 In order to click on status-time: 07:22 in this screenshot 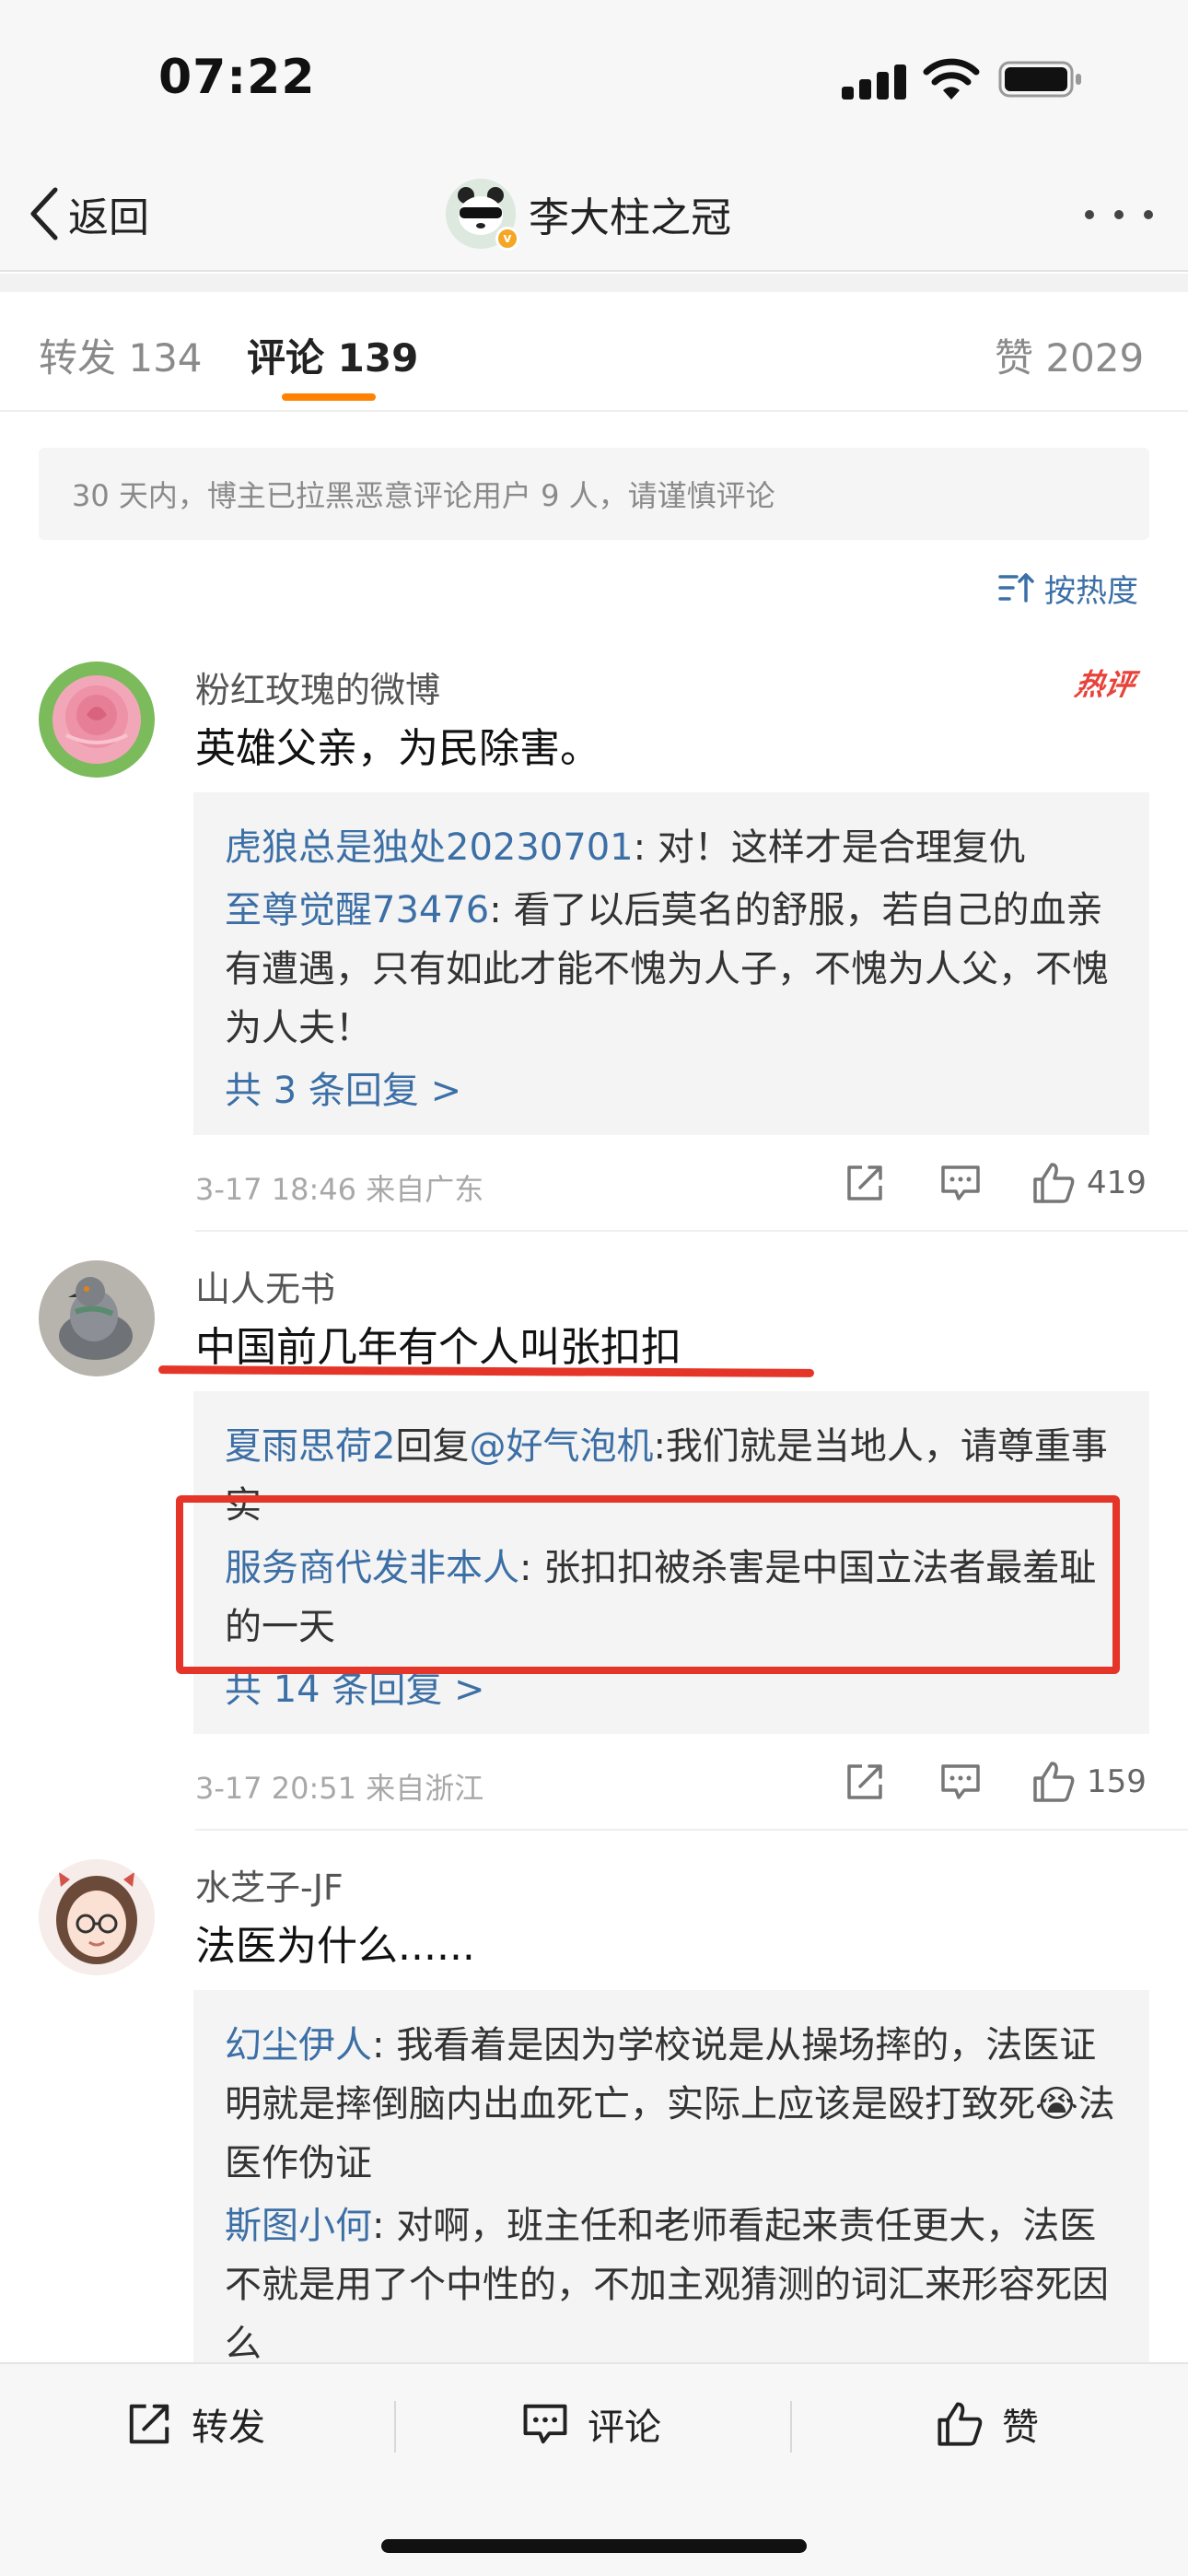, I will do `click(237, 77)`.